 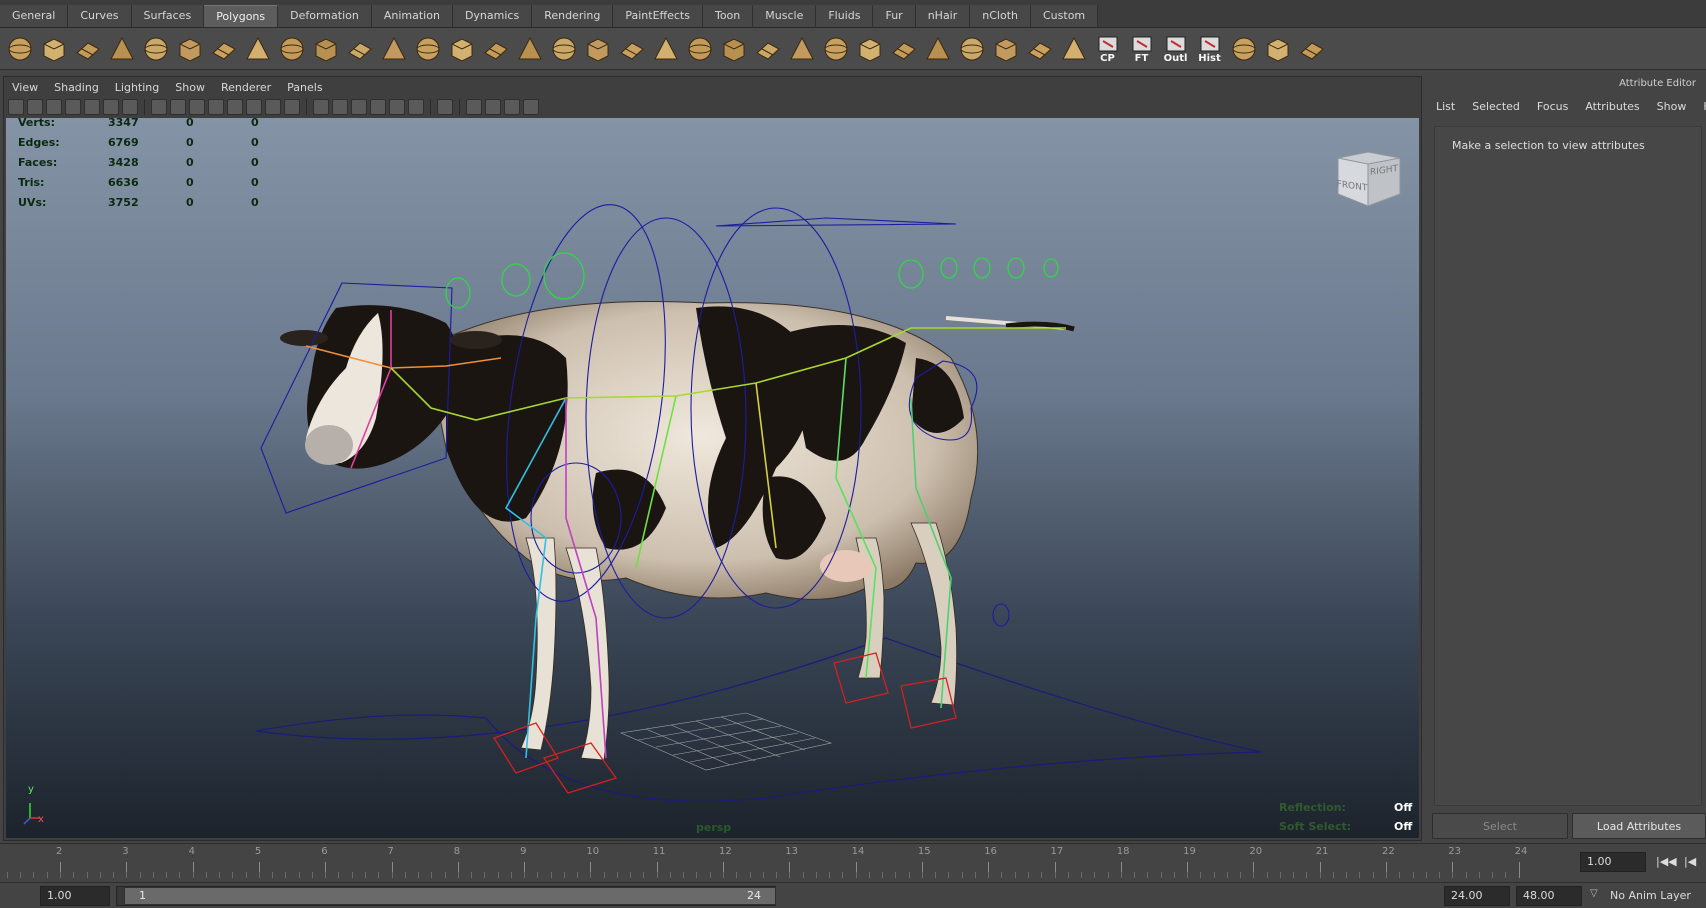 I want to click on poly-sphere-icon, so click(x=19, y=48).